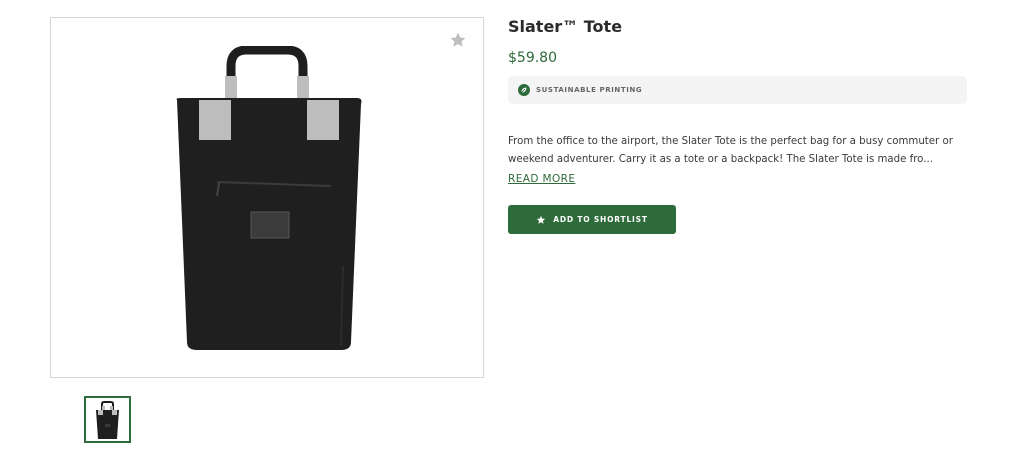 Image resolution: width=1024 pixels, height=450 pixels. What do you see at coordinates (458, 40) in the screenshot?
I see `favorite-star-icon` at bounding box center [458, 40].